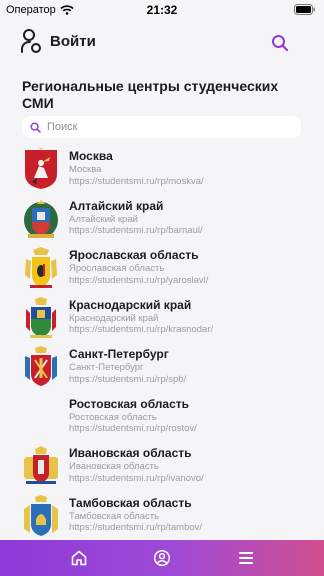  Describe the element at coordinates (103, 219) in the screenshot. I see `region-subtitle: Алтайский край` at that location.